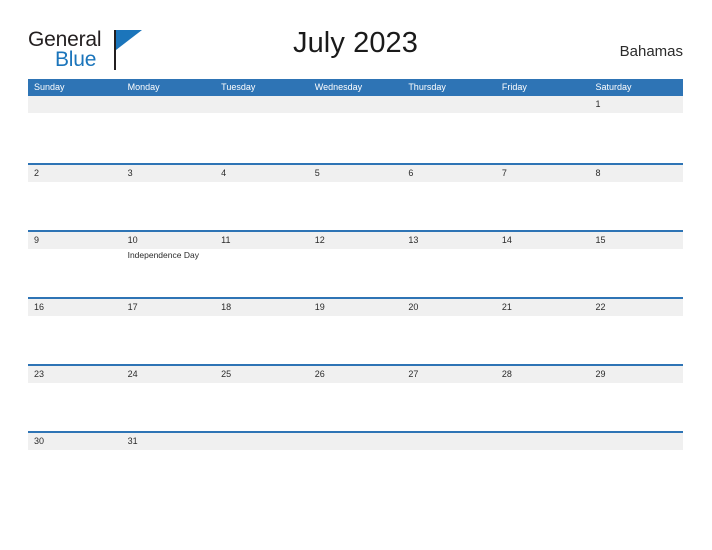  What do you see at coordinates (226, 374) in the screenshot?
I see `day-number: 25` at bounding box center [226, 374].